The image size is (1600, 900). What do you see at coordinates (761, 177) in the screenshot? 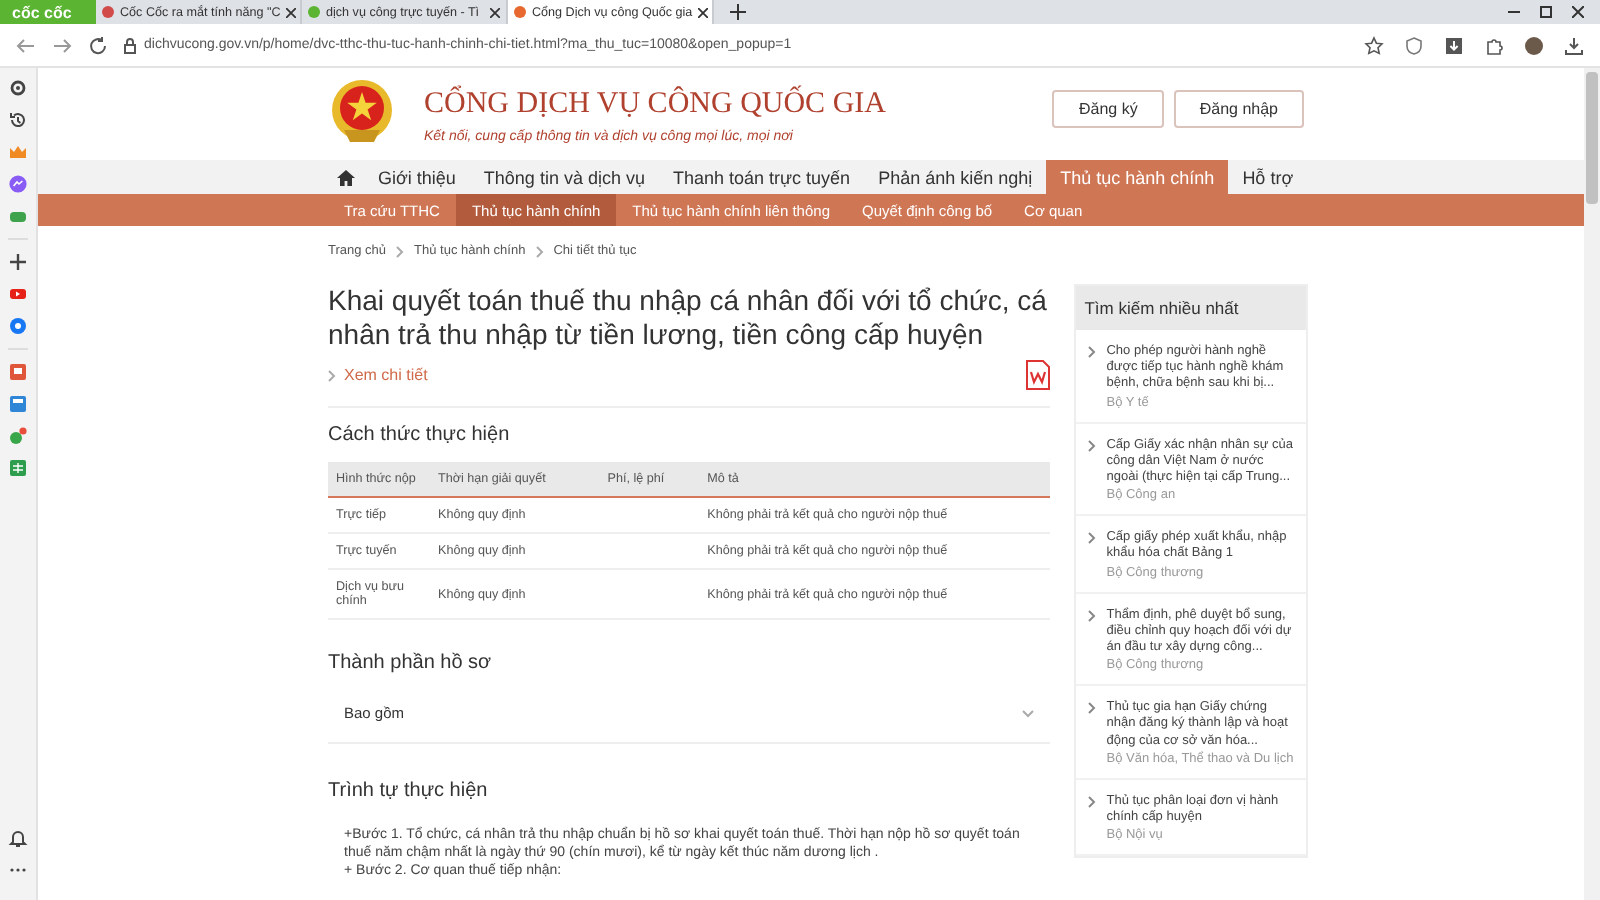
I see `nav-tab: Thanh toán trực tuyến` at bounding box center [761, 177].